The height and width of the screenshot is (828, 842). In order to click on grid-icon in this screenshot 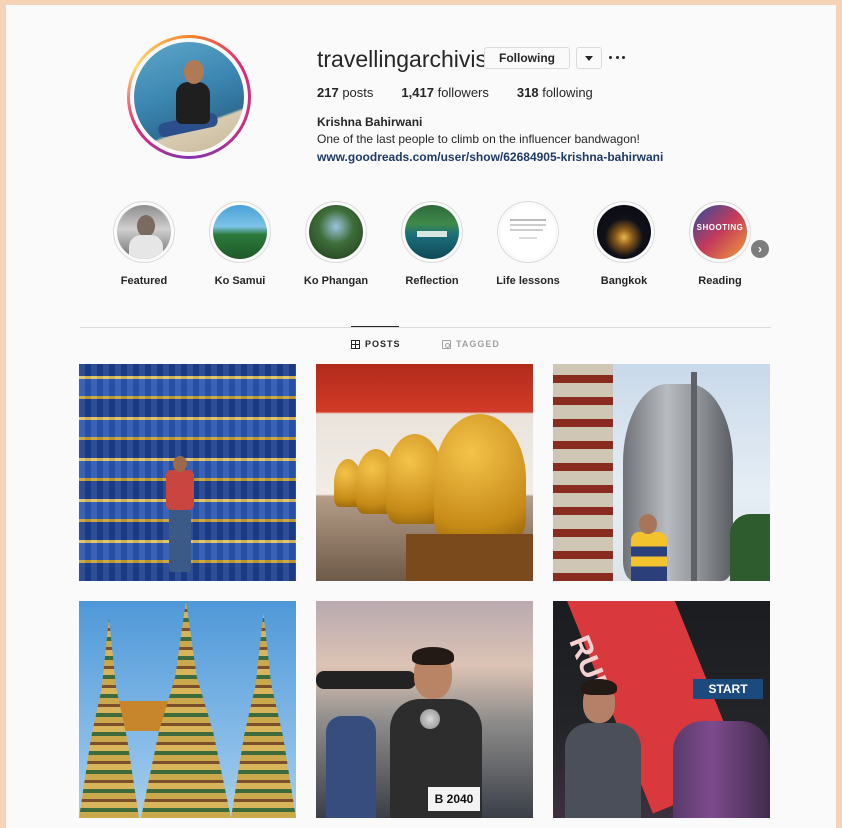, I will do `click(355, 344)`.